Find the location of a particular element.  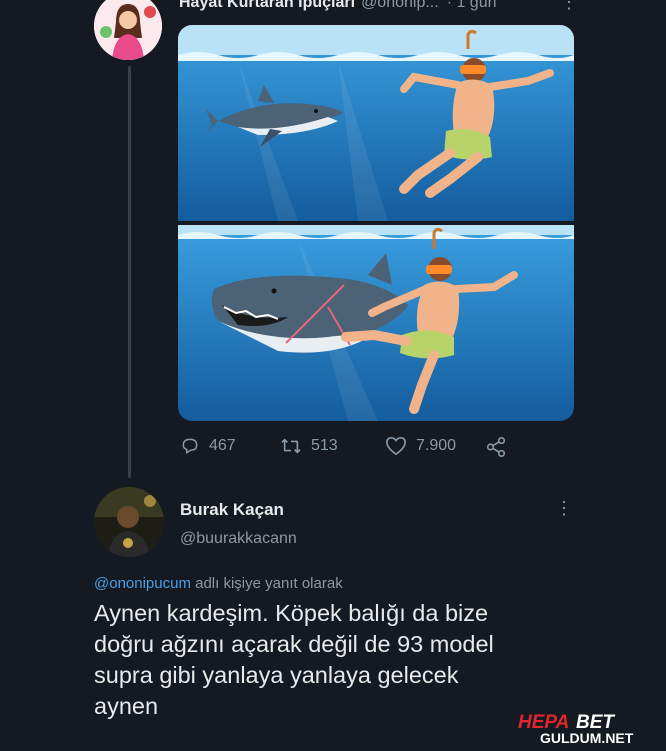

reply-text-line: supra gibi yanlaya yanlaya gelecek is located at coordinates (276, 675).